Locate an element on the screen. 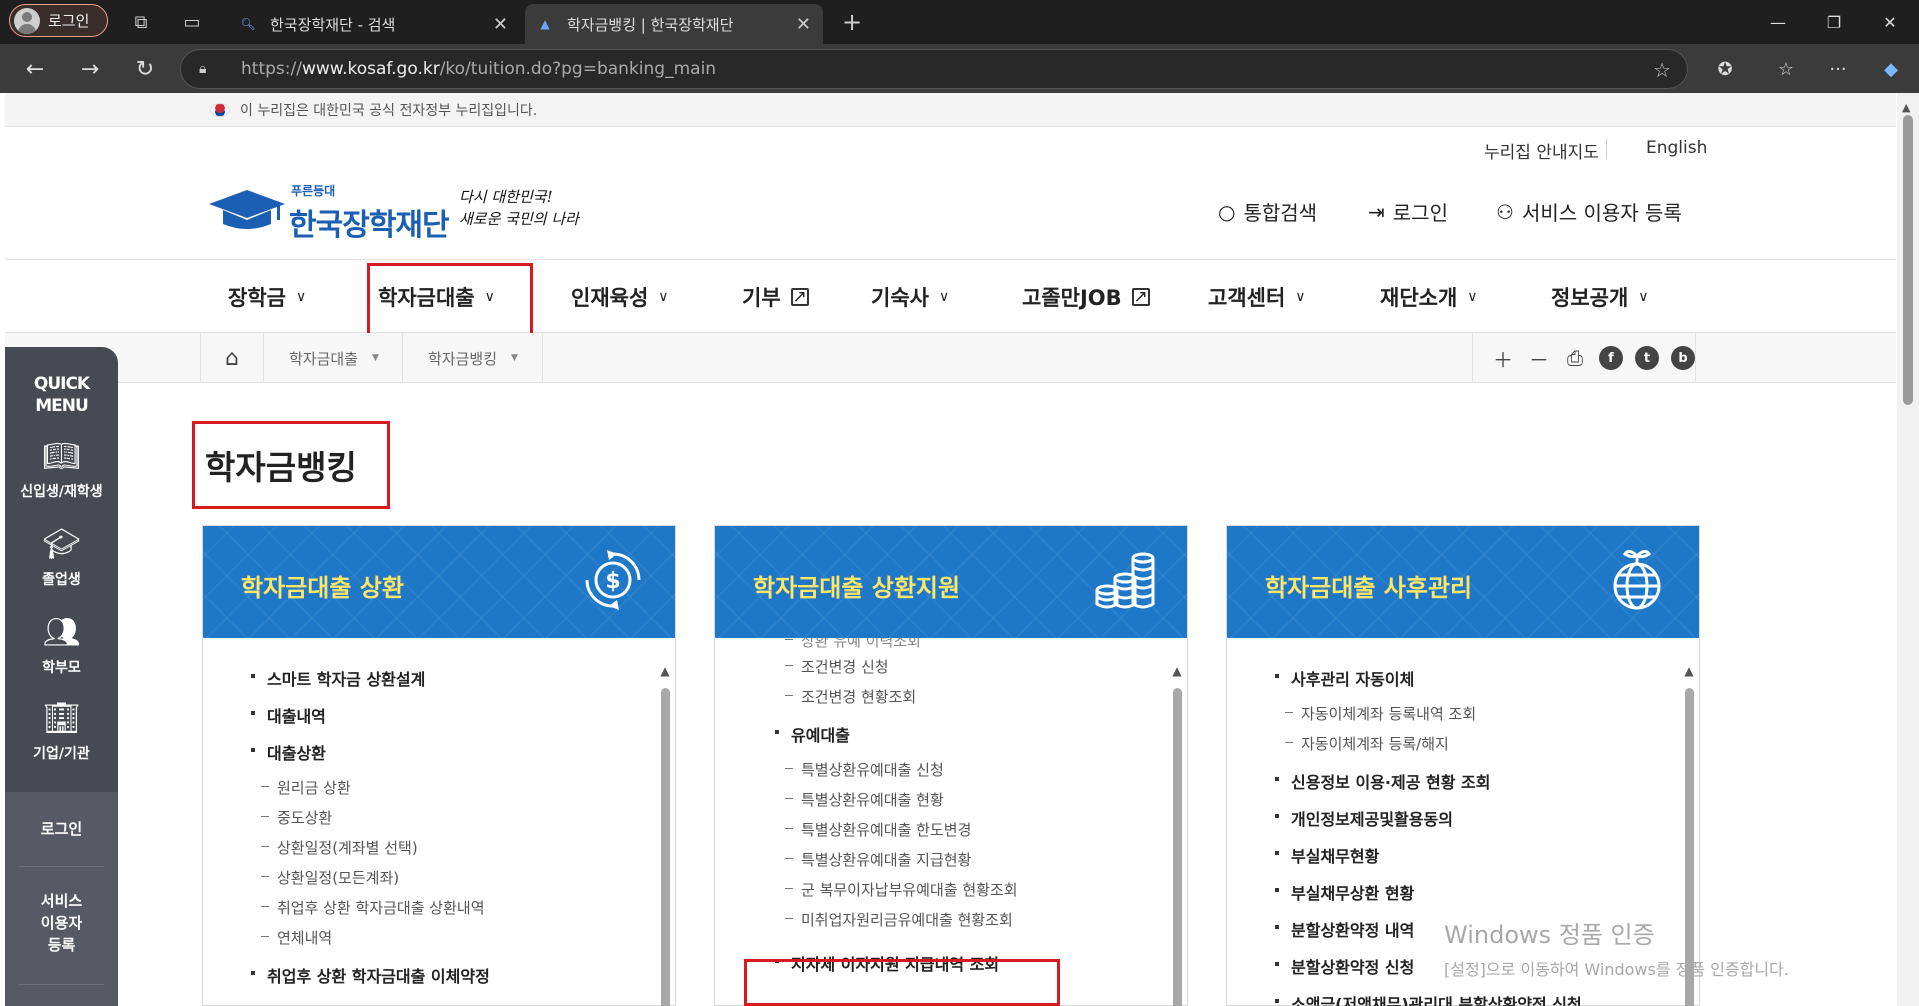 This screenshot has height=1006, width=1919. extensions-icon: ✪ is located at coordinates (1725, 69).